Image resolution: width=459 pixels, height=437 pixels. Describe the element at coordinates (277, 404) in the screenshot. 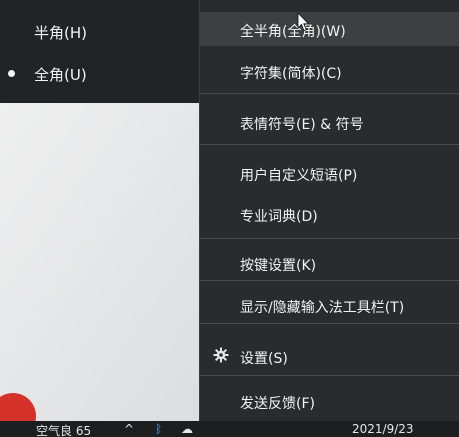

I see `menu-item-label: 发送反馈(F)` at that location.